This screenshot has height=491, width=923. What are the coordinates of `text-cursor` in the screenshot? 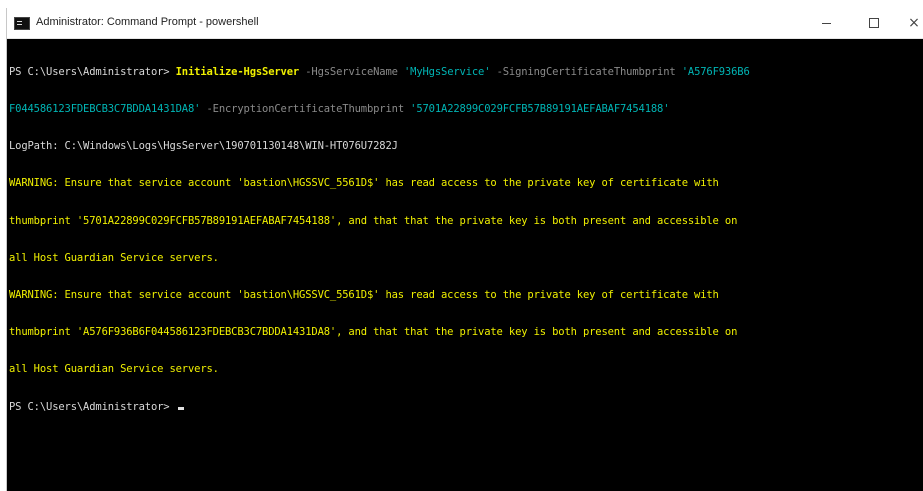 It's located at (180, 408).